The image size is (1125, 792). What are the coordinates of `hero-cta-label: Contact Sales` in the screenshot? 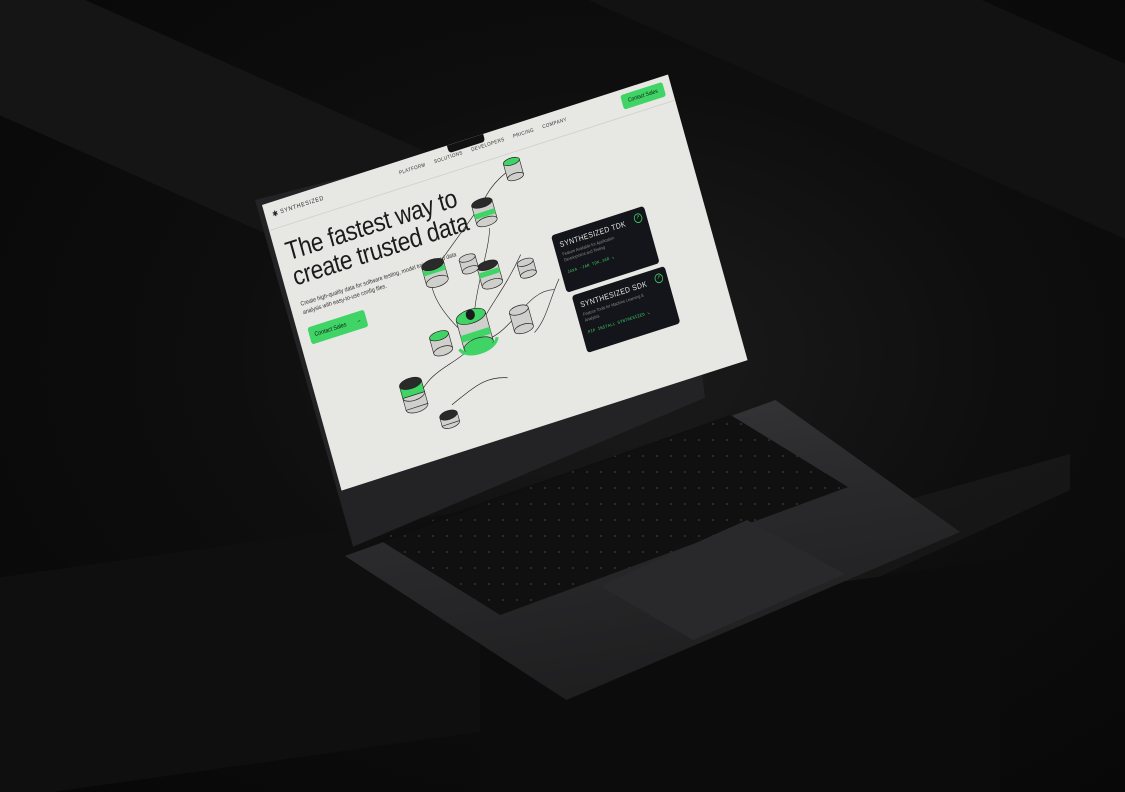 It's located at (330, 329).